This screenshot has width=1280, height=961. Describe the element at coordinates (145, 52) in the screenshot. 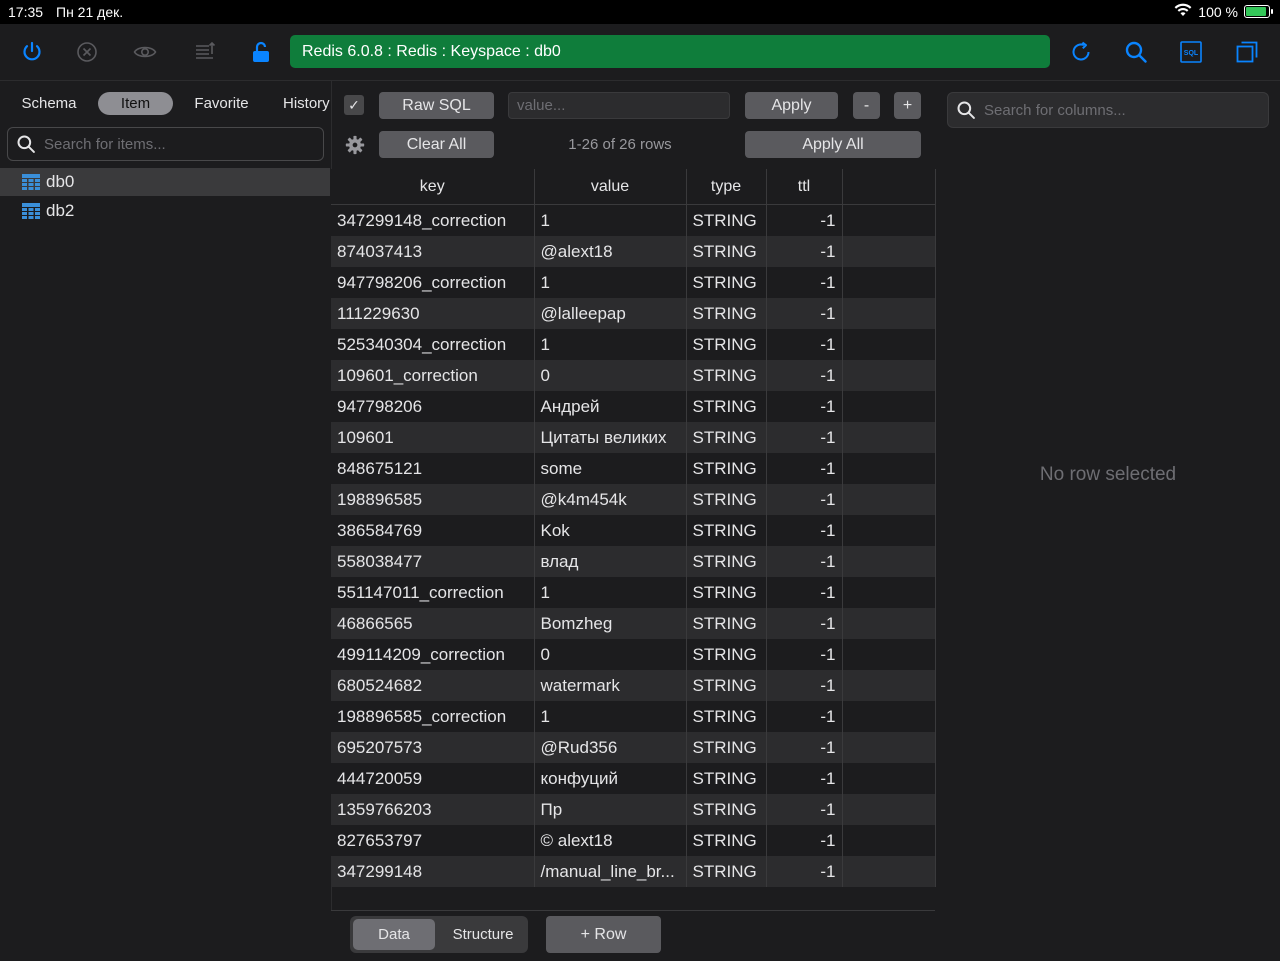

I see `eye-icon` at that location.